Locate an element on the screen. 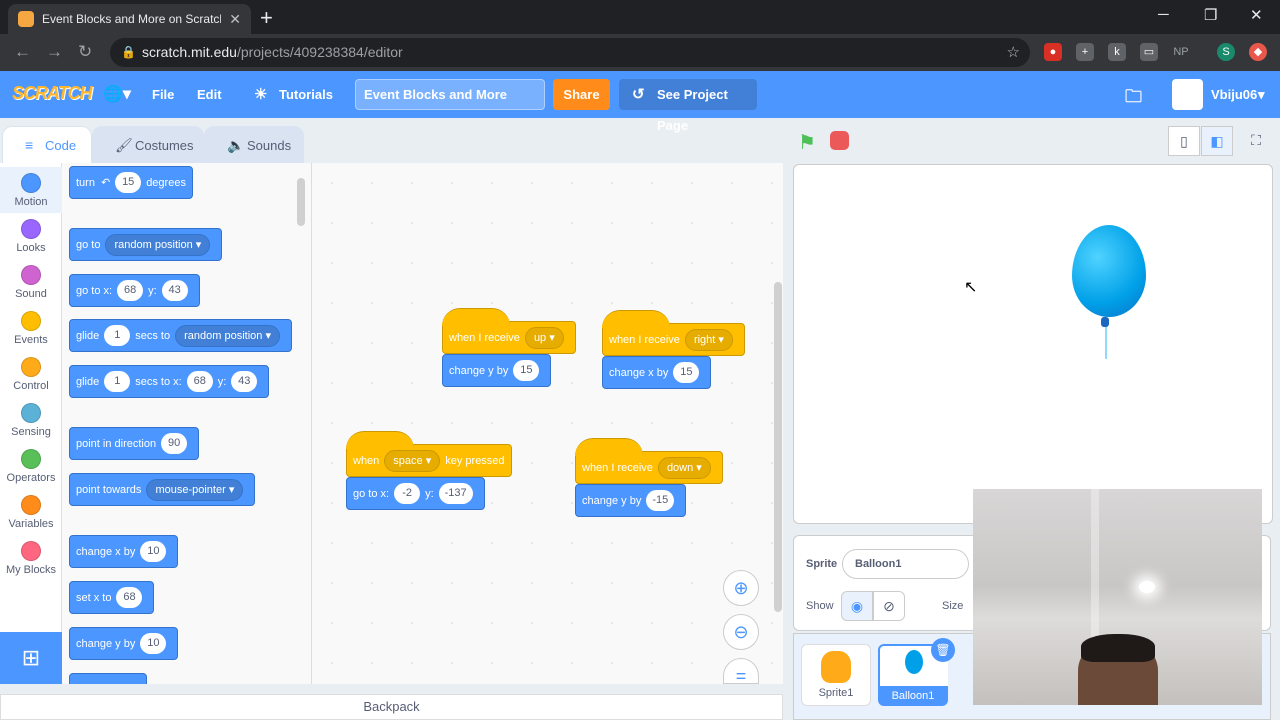 The height and width of the screenshot is (720, 1280). edit-menu: Edit is located at coordinates (209, 94).